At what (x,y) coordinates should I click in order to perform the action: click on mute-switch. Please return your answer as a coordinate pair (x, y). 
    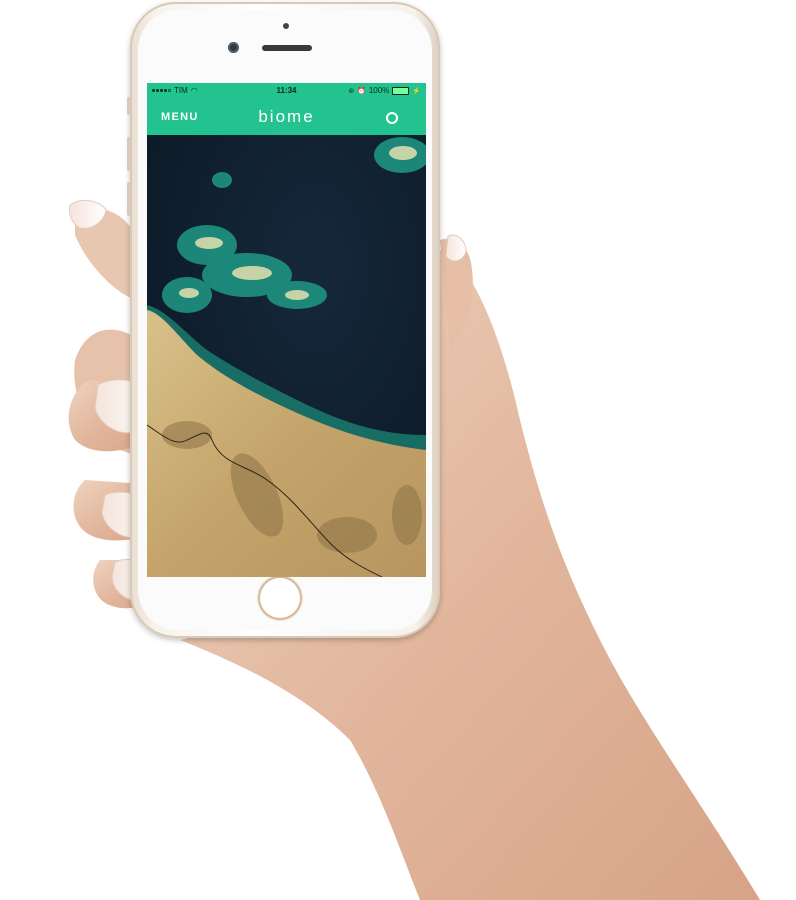
    Looking at the image, I should click on (129, 106).